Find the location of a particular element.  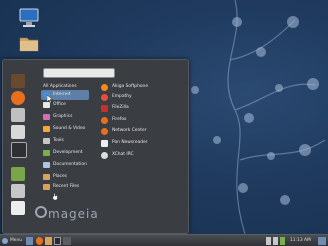

category-label: Places is located at coordinates (60, 176).